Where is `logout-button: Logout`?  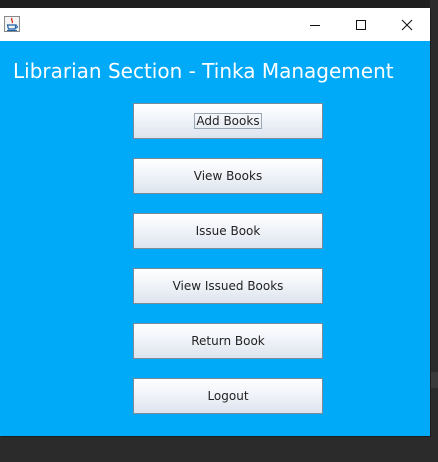 logout-button: Logout is located at coordinates (228, 396).